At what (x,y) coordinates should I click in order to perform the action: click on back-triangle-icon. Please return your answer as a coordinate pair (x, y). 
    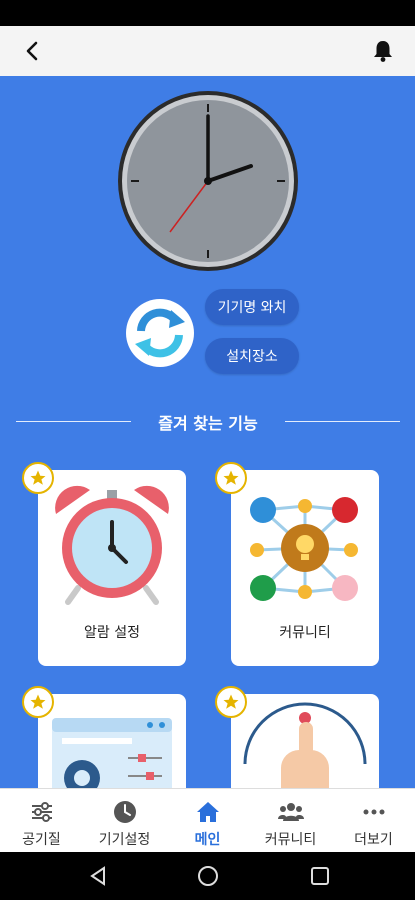
    Looking at the image, I should click on (98, 876).